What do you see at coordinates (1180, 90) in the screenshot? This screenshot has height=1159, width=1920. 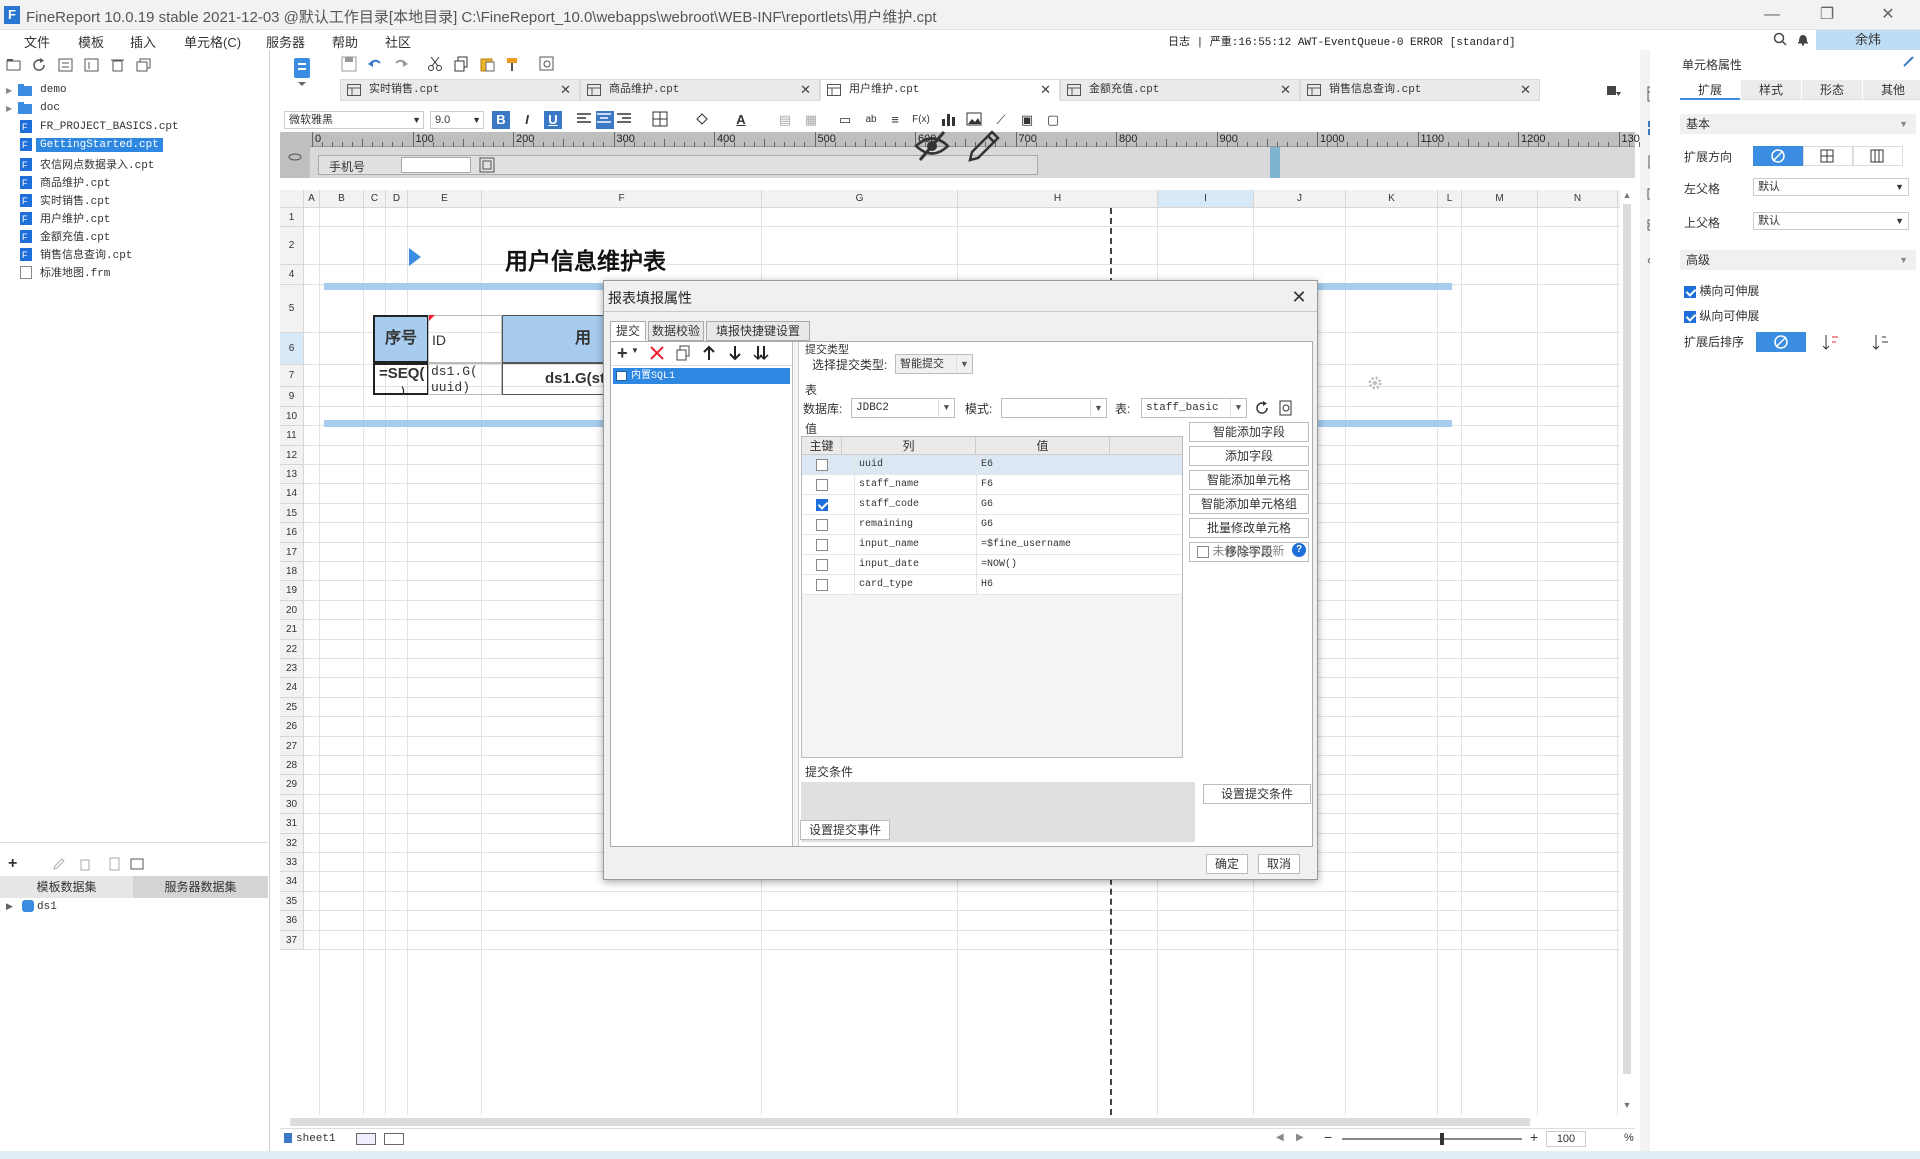 I see `tab-3: 金额充值.cpt ✕` at bounding box center [1180, 90].